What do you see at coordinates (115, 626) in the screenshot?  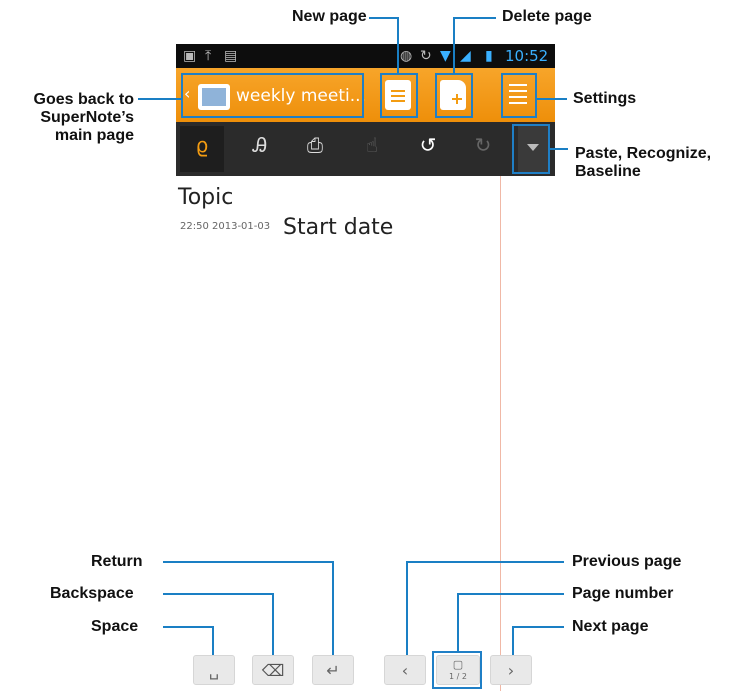 I see `space-label: Space` at bounding box center [115, 626].